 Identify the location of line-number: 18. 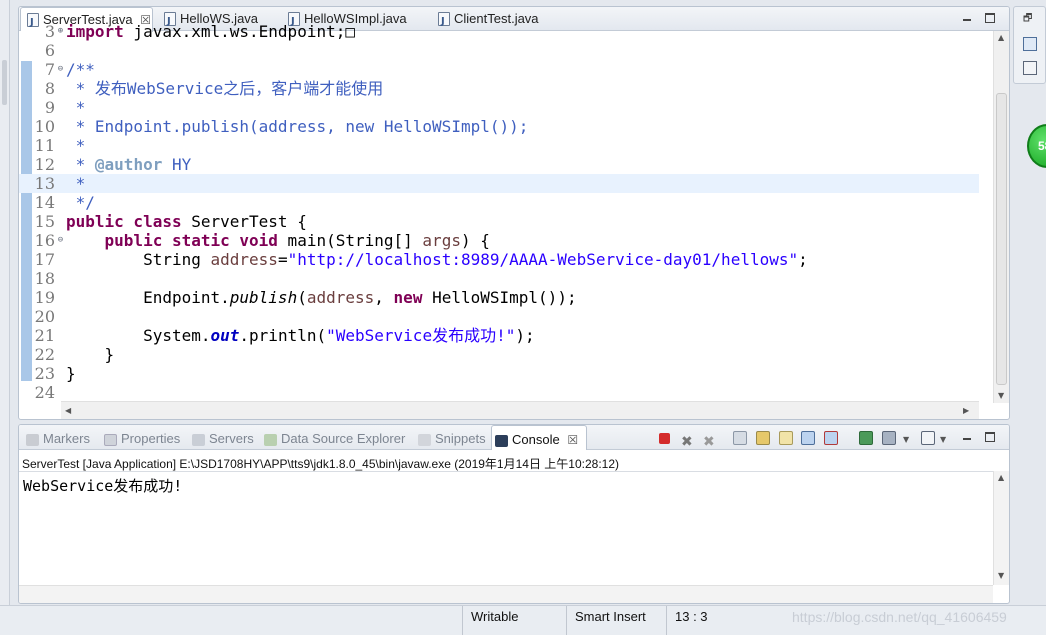
(44, 278).